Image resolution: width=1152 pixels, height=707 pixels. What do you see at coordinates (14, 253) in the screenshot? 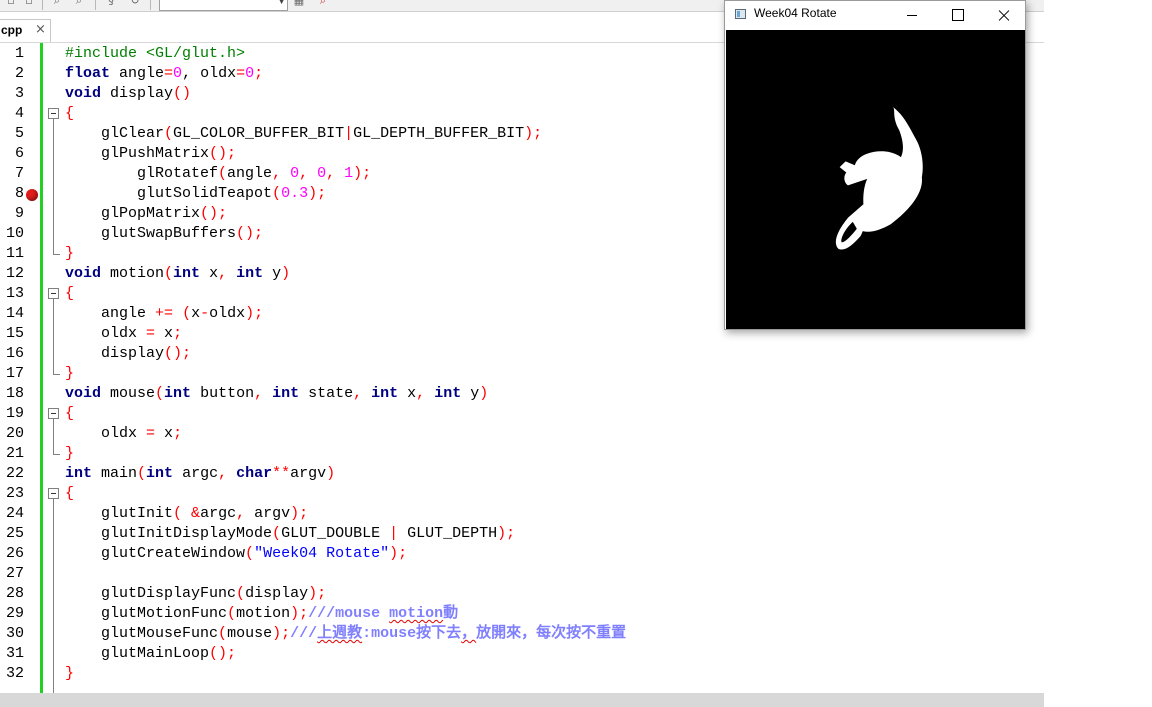
I see `line-number: 11` at bounding box center [14, 253].